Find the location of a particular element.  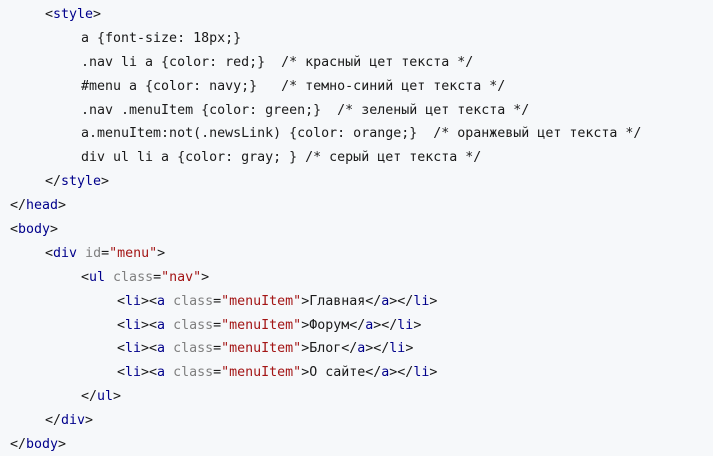

code-line: <li><a class="menuItem">Блог</a></li> is located at coordinates (356, 349).